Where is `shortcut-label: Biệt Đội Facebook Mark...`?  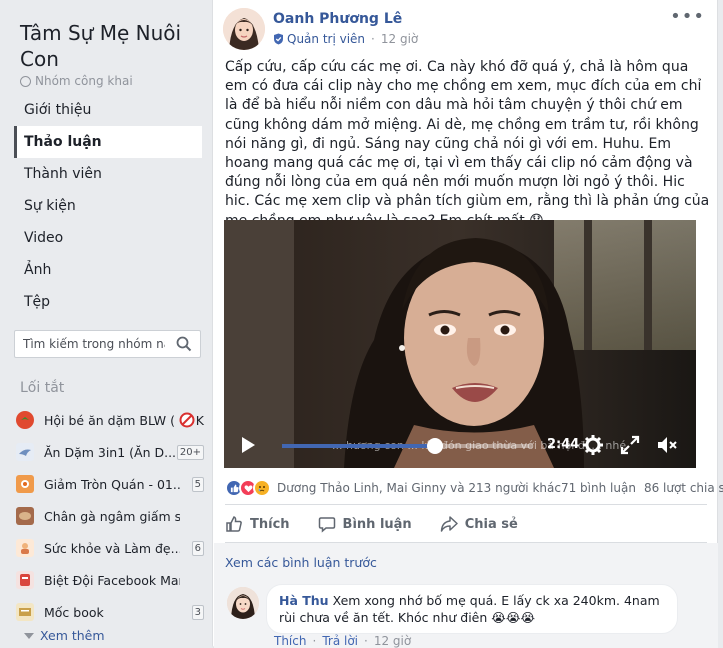 shortcut-label: Biệt Đội Facebook Mark... is located at coordinates (112, 580).